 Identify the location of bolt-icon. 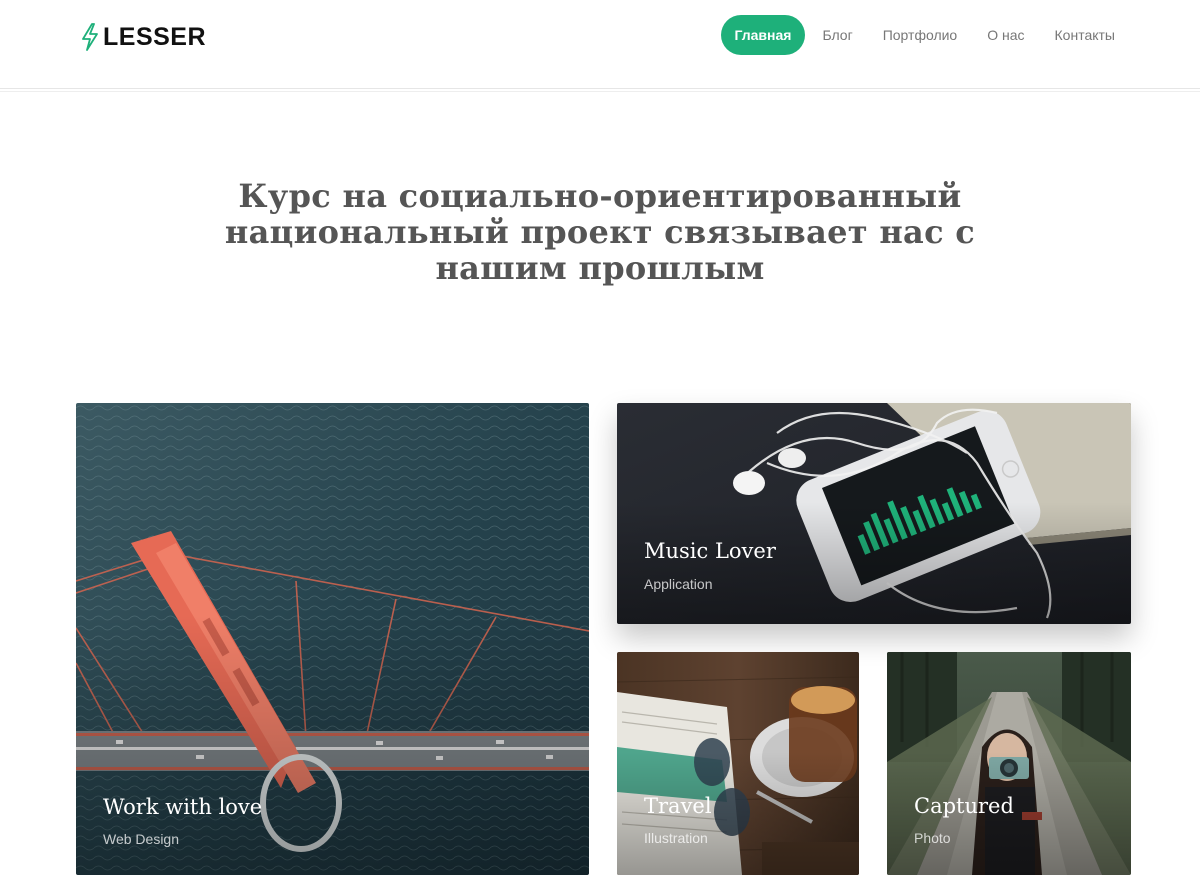
(90, 37).